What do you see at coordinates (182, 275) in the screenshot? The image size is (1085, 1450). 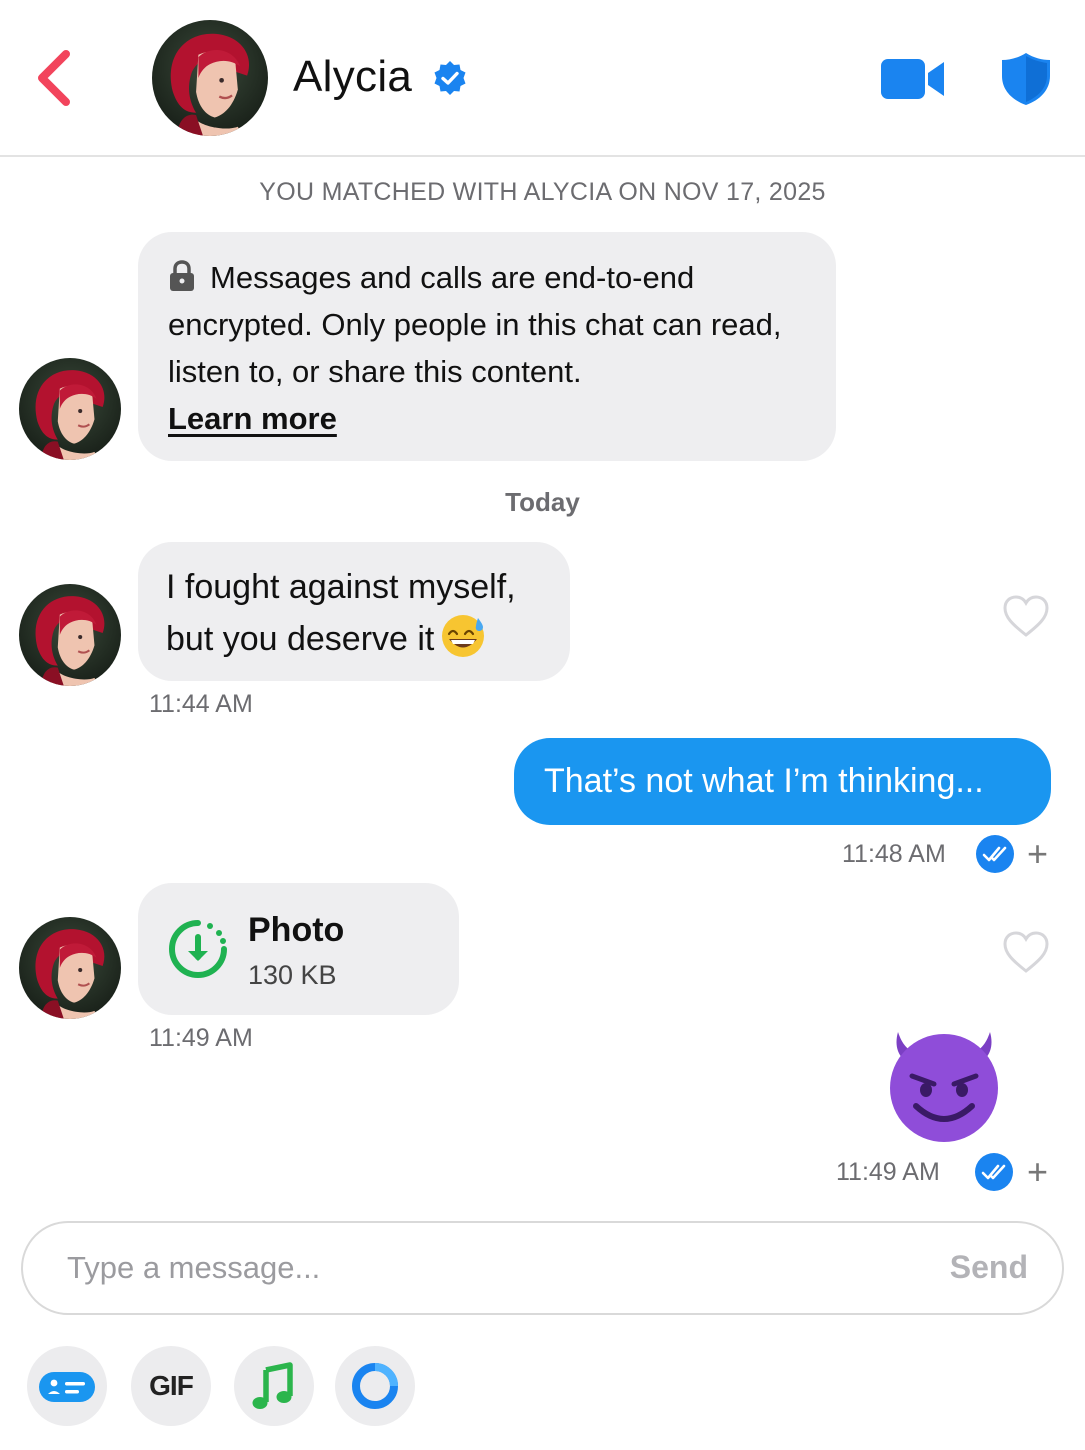 I see `lock-icon` at bounding box center [182, 275].